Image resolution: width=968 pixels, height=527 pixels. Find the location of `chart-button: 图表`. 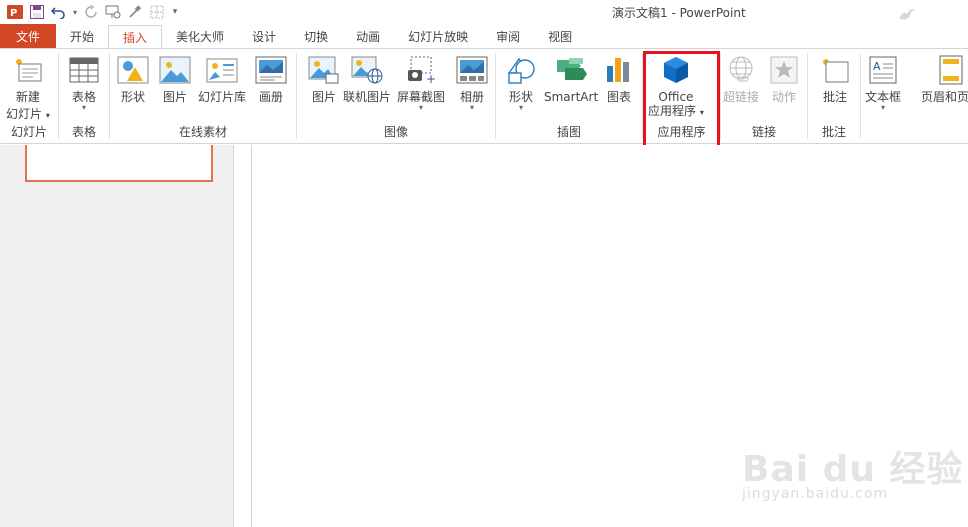

chart-button: 图表 is located at coordinates (619, 78).